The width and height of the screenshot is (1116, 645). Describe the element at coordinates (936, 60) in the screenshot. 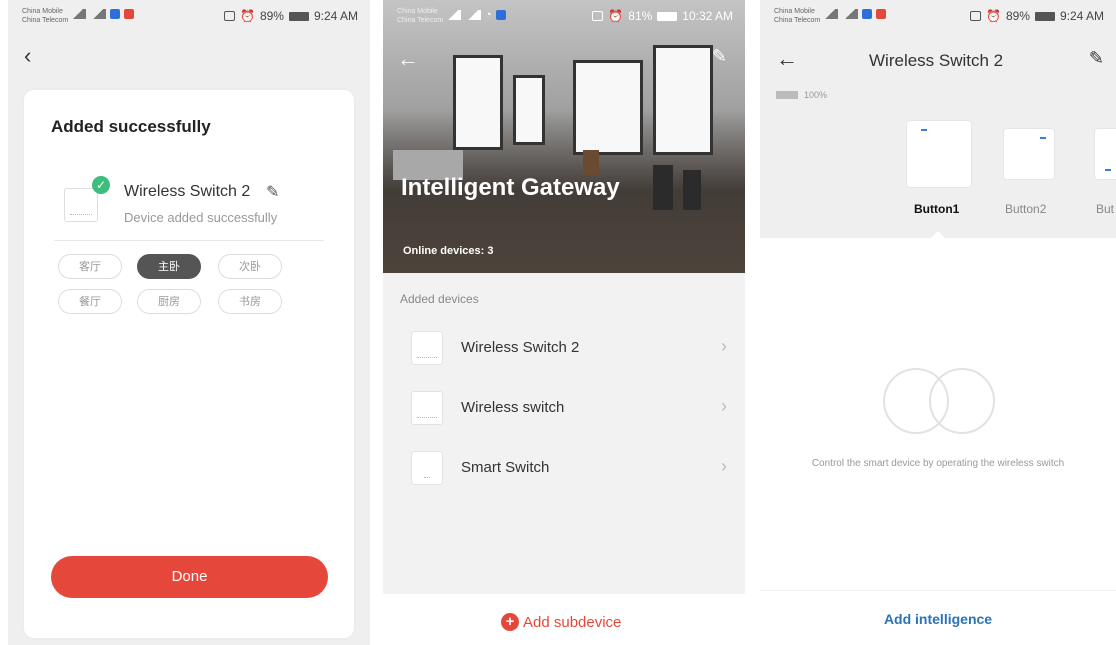

I see `page-title: Wireless Switch 2` at that location.